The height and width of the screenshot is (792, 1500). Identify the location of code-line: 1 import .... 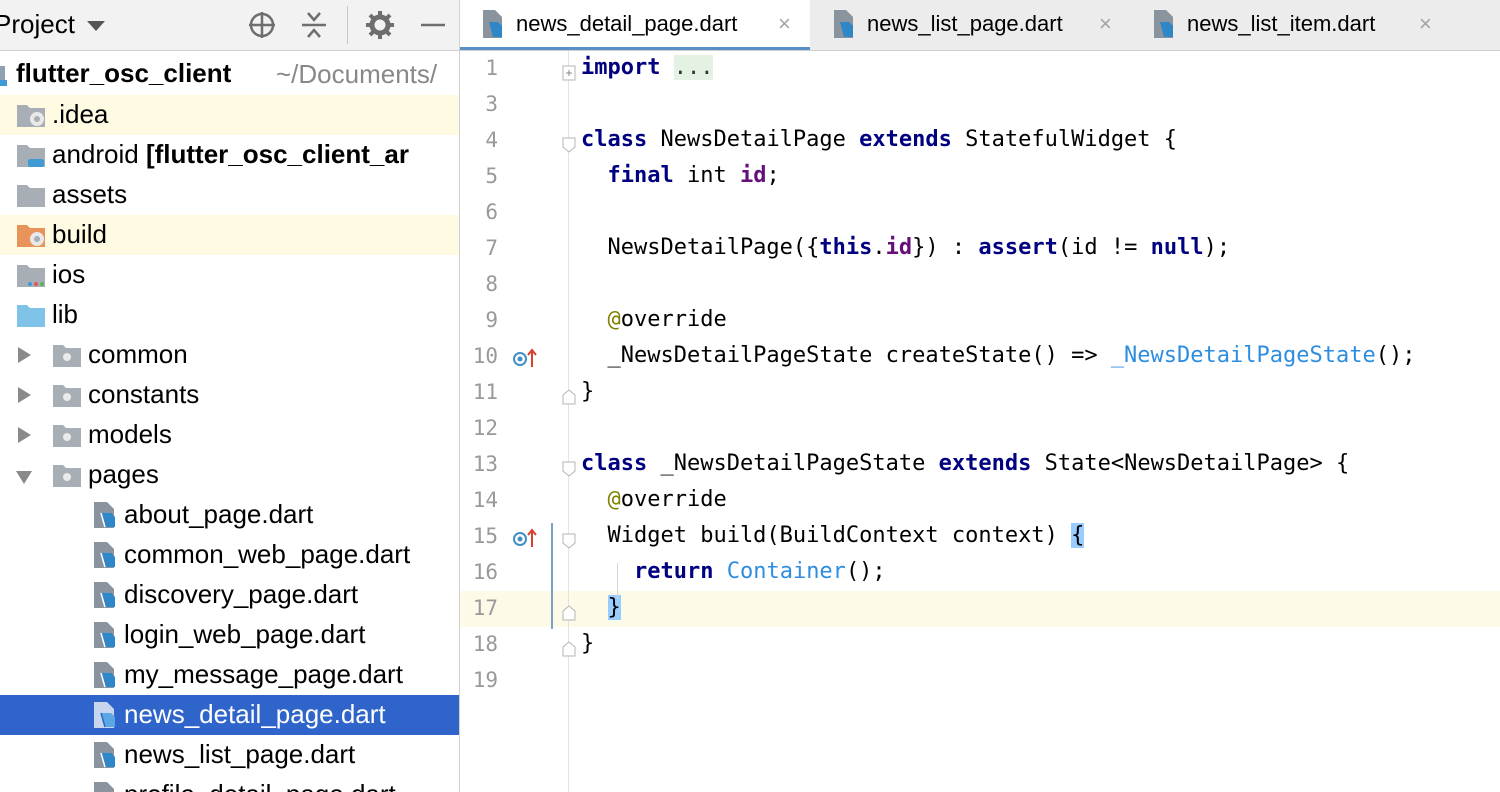
(980, 69).